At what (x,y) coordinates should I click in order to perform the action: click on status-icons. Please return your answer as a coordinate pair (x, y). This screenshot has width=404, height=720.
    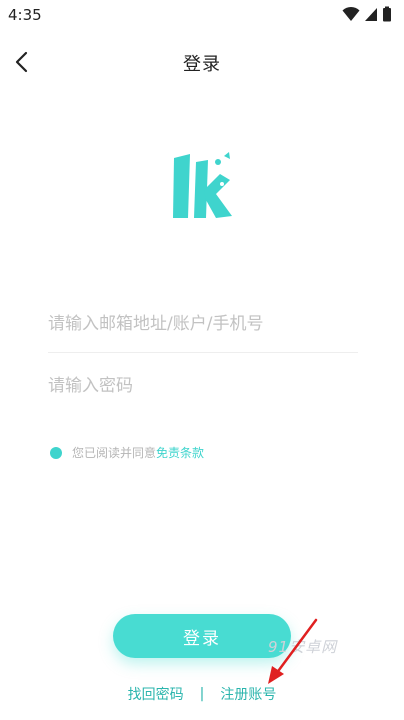
    Looking at the image, I should click on (367, 14).